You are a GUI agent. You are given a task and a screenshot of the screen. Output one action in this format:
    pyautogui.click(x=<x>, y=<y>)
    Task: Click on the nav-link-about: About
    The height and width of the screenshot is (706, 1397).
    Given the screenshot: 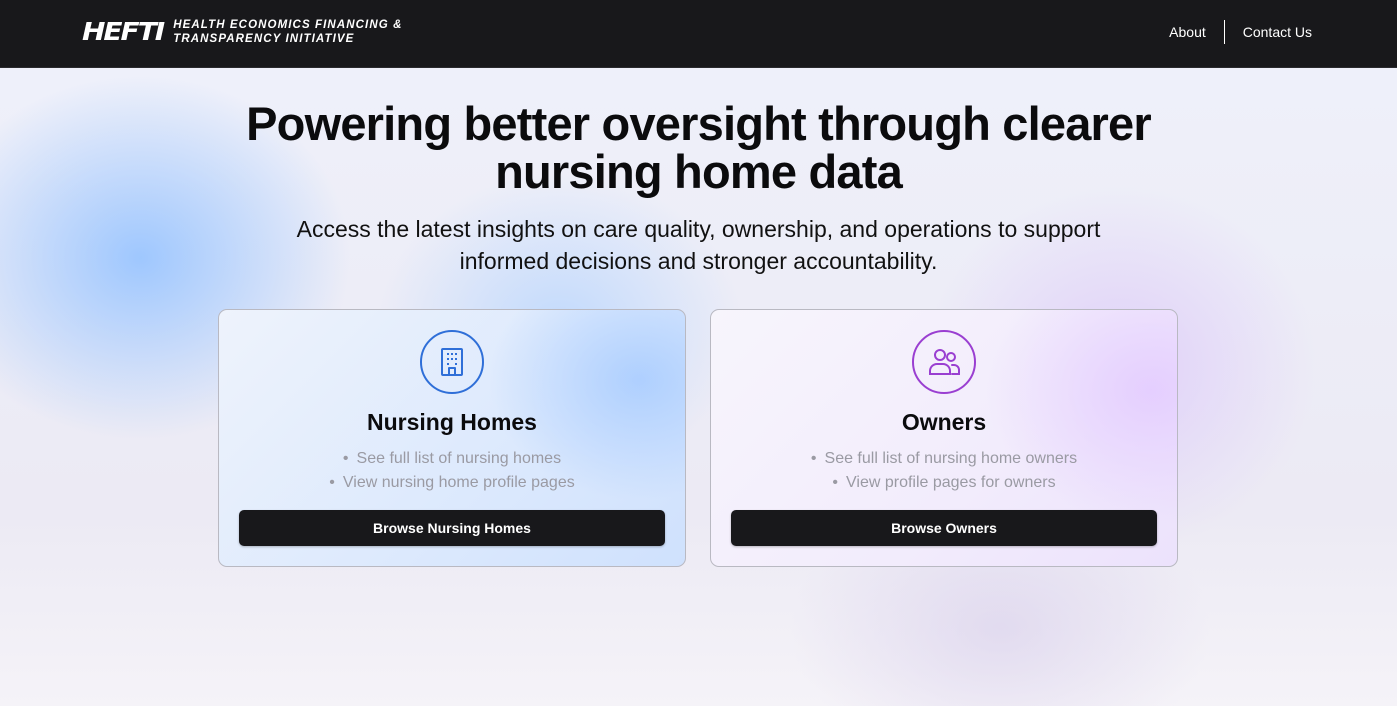 What is the action you would take?
    pyautogui.click(x=1187, y=32)
    